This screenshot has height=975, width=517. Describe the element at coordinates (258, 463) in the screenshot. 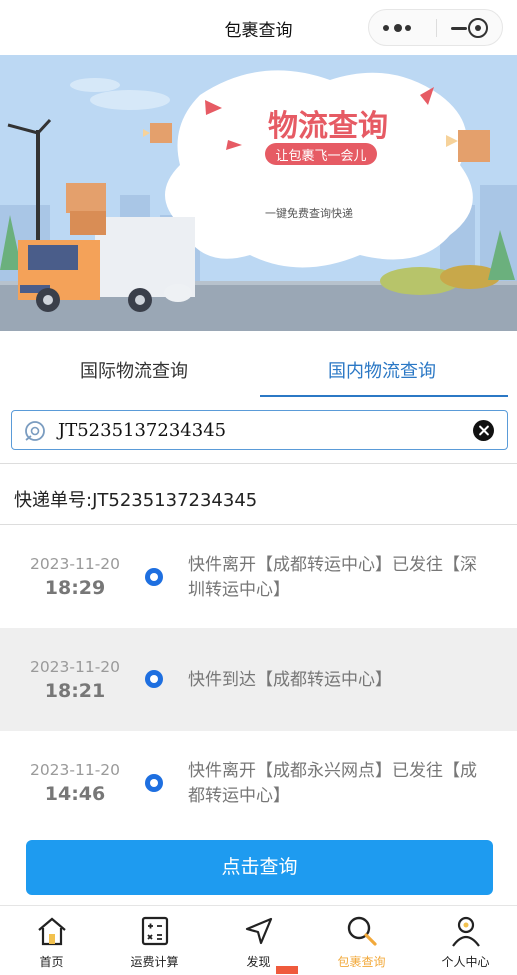

I see `divider` at that location.